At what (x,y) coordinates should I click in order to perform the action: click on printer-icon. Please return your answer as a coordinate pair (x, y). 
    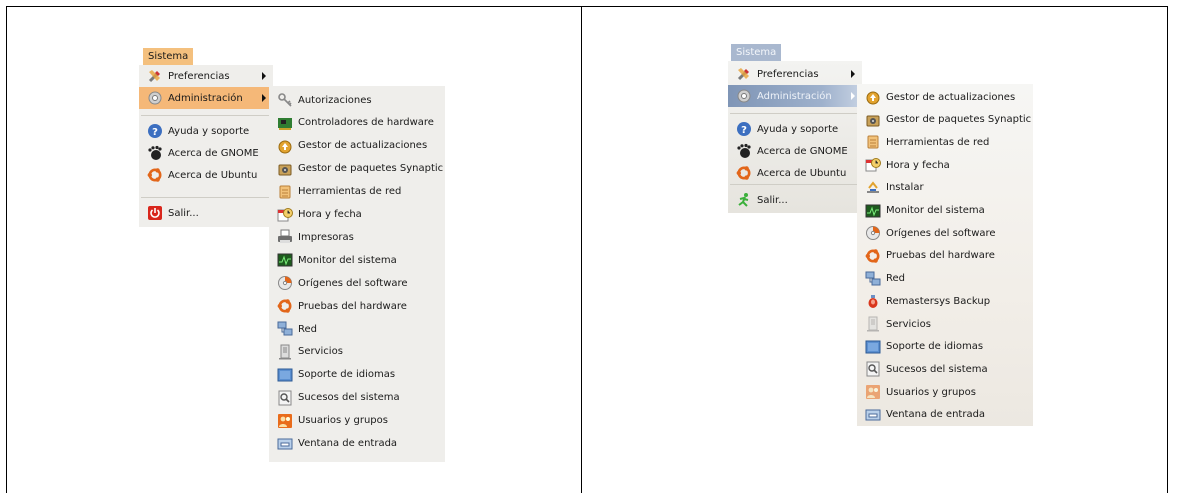
    Looking at the image, I should click on (285, 237).